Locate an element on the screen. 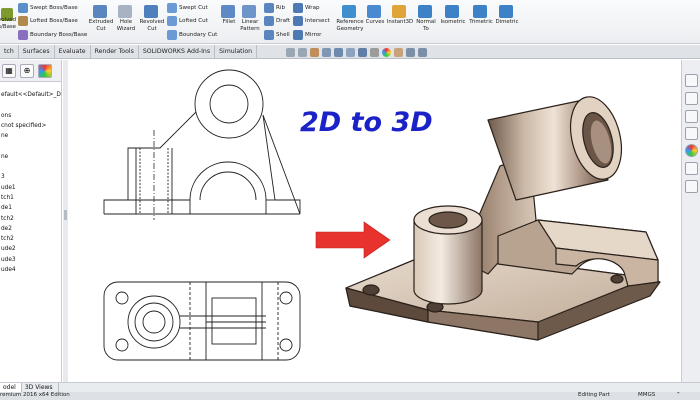 Image resolution: width=700 pixels, height=400 pixels. draft-button: Draft is located at coordinates (277, 21).